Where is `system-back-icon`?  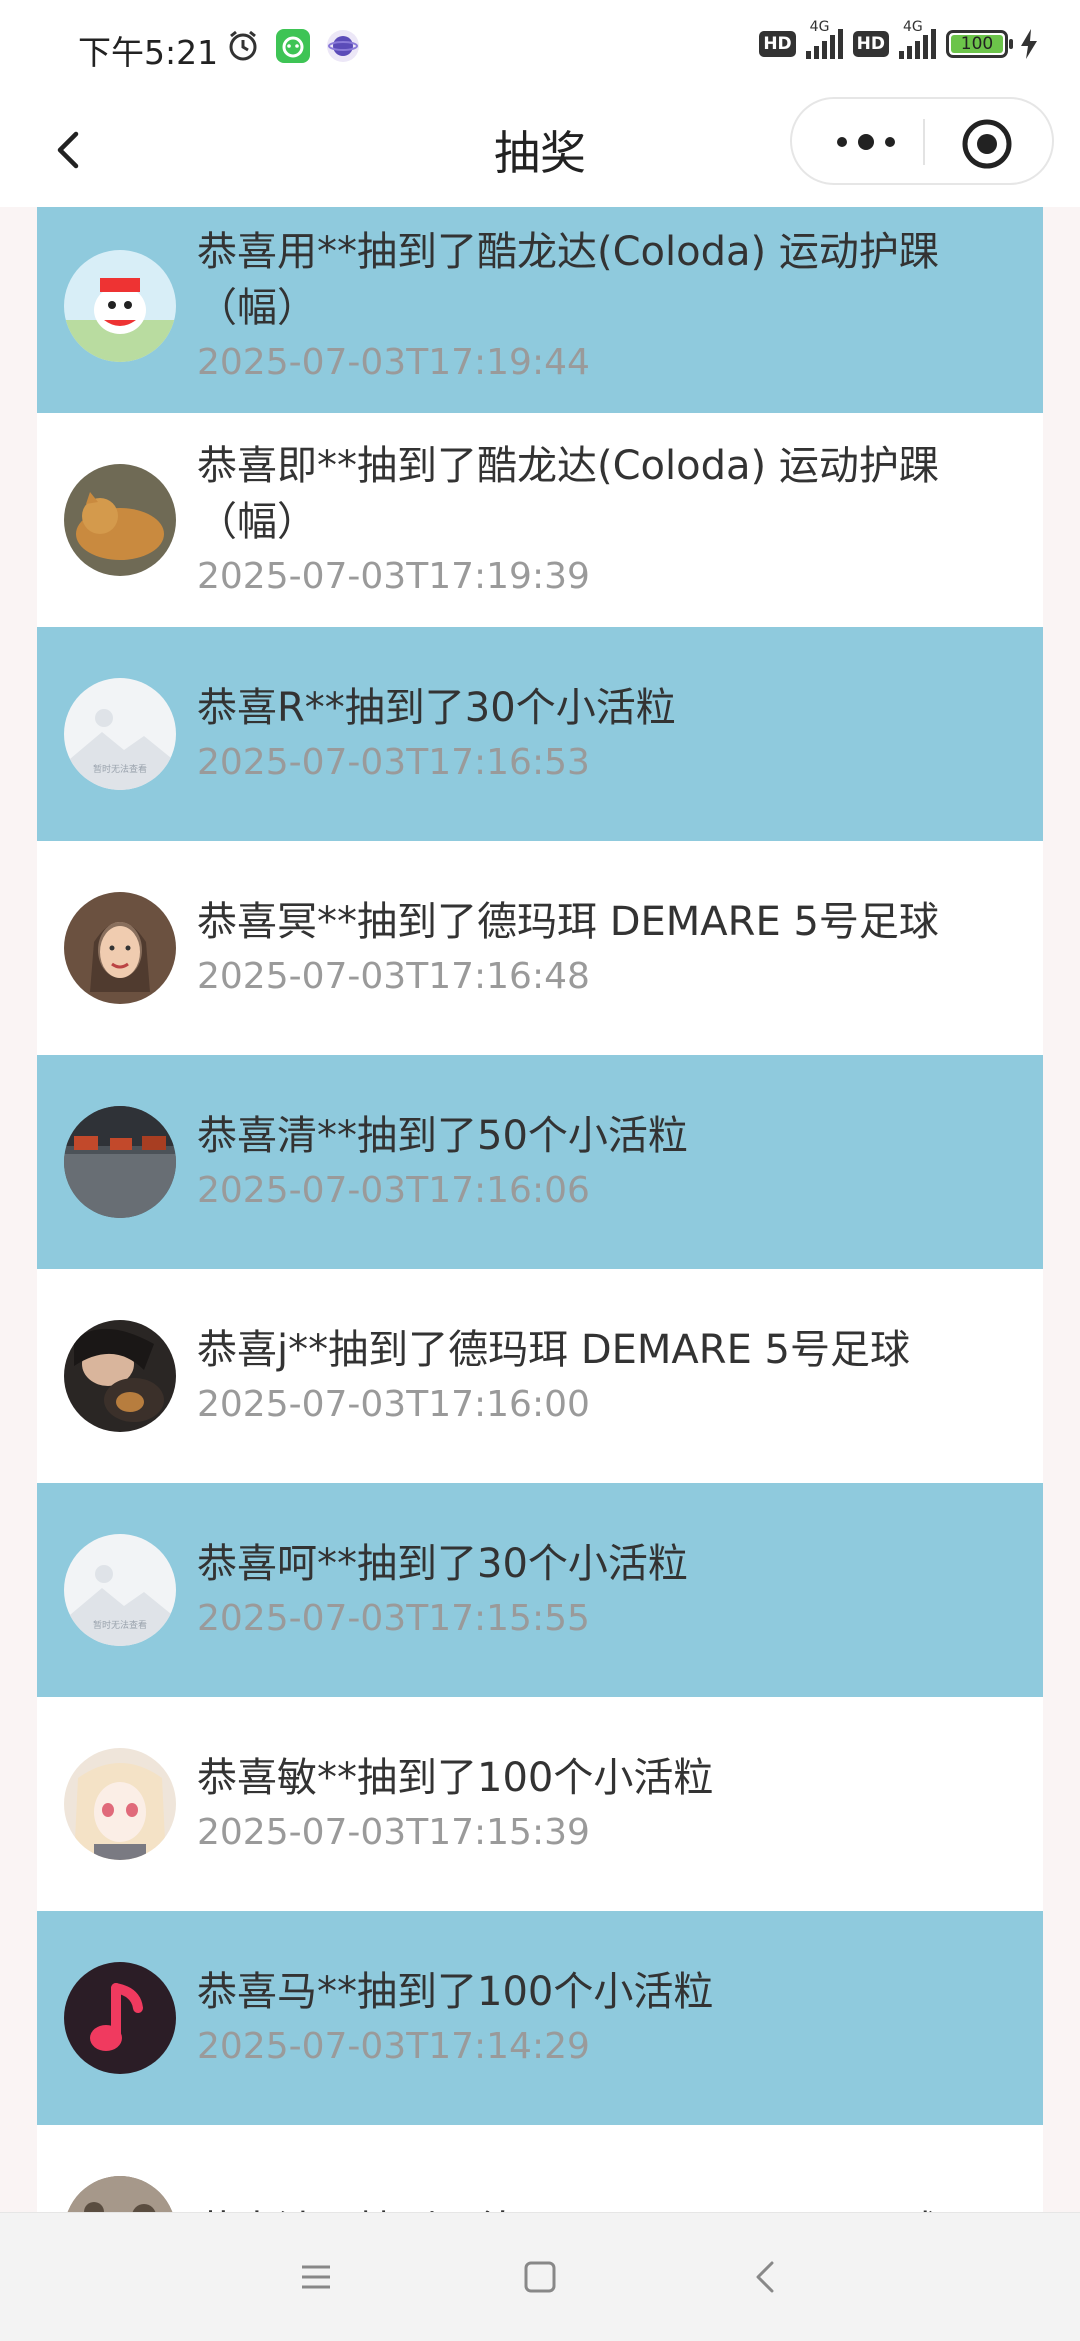 system-back-icon is located at coordinates (766, 2277).